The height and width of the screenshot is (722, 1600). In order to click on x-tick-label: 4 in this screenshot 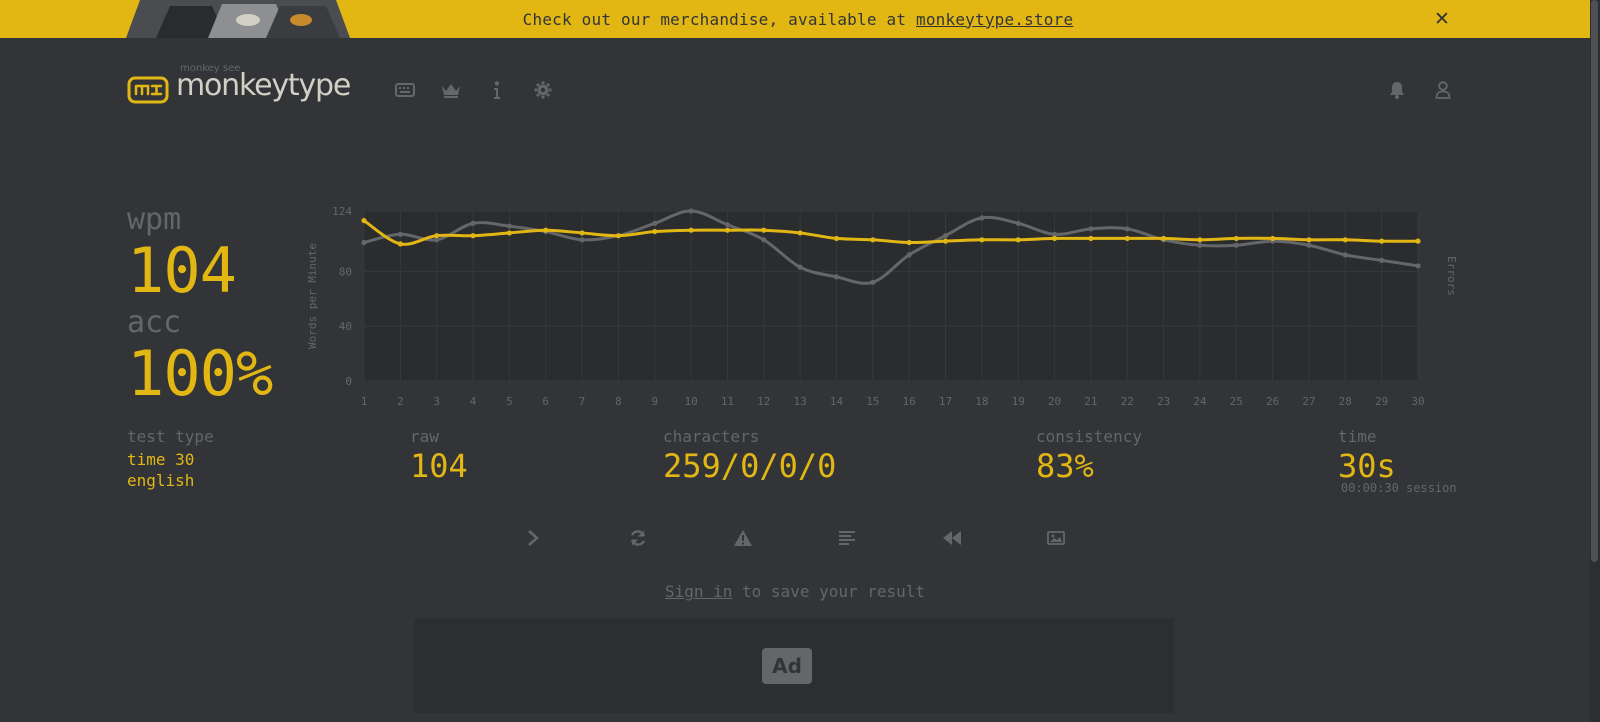, I will do `click(473, 401)`.